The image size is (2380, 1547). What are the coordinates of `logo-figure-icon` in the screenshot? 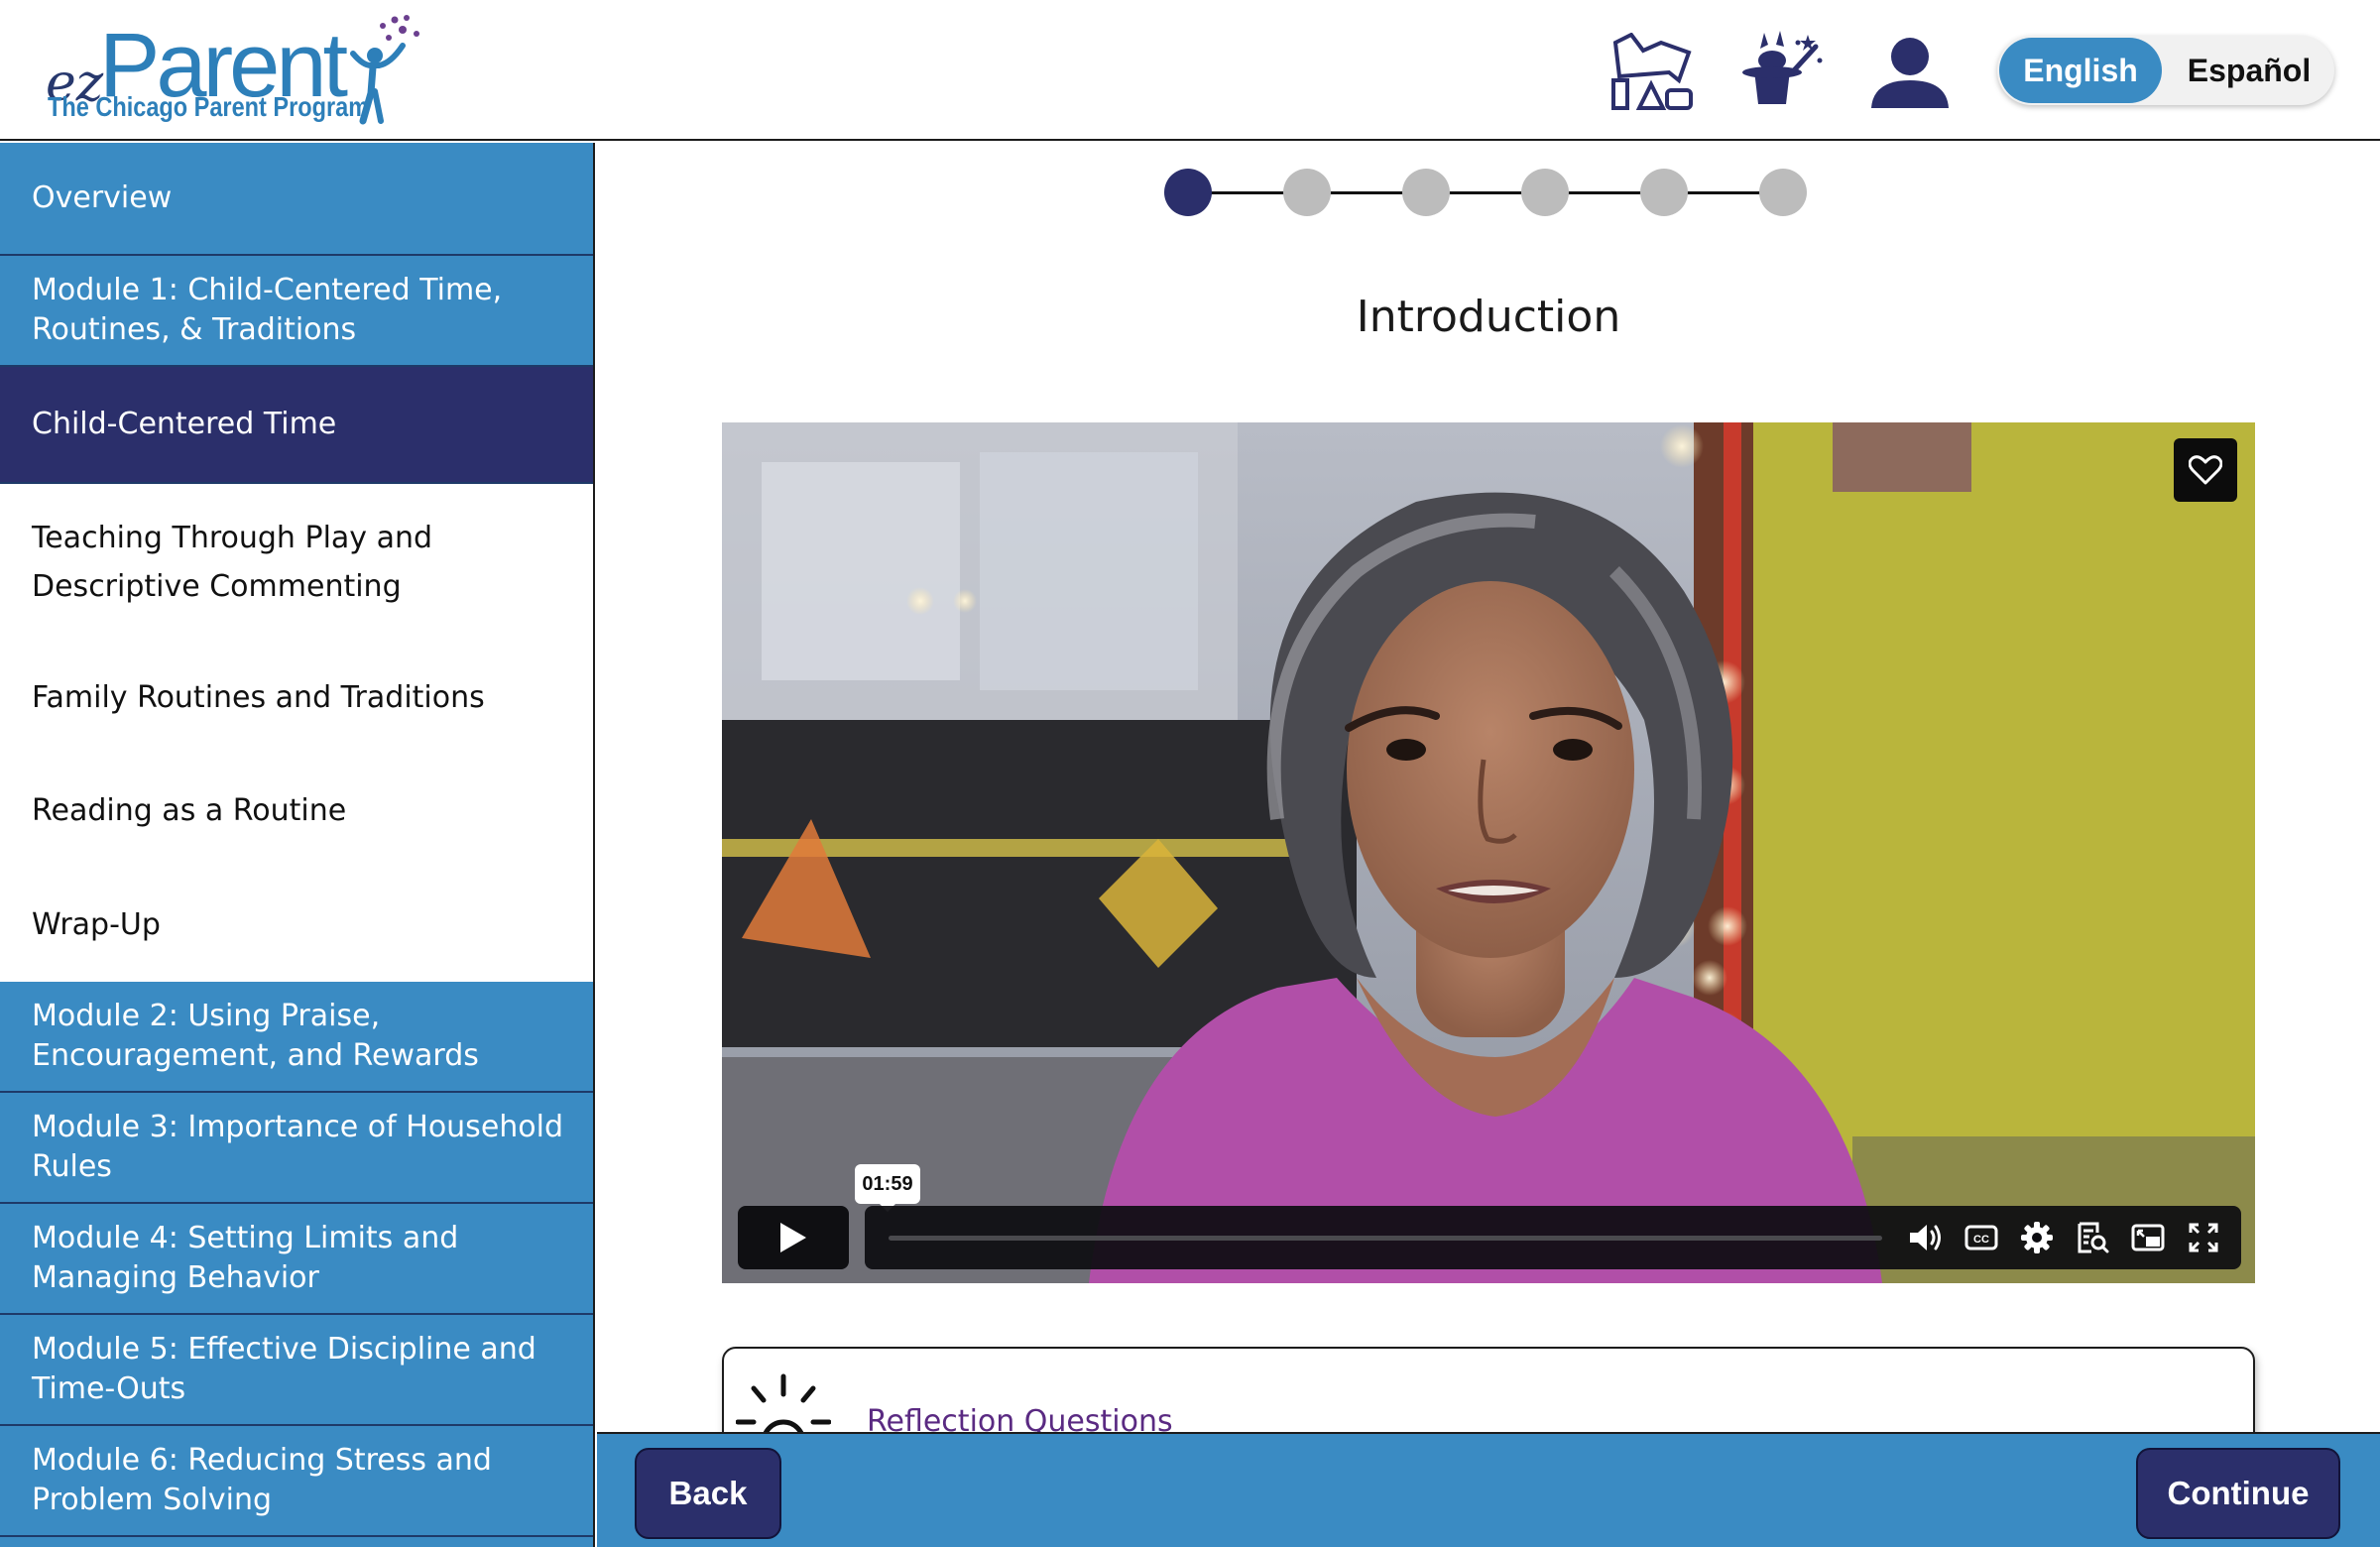 It's located at (384, 70).